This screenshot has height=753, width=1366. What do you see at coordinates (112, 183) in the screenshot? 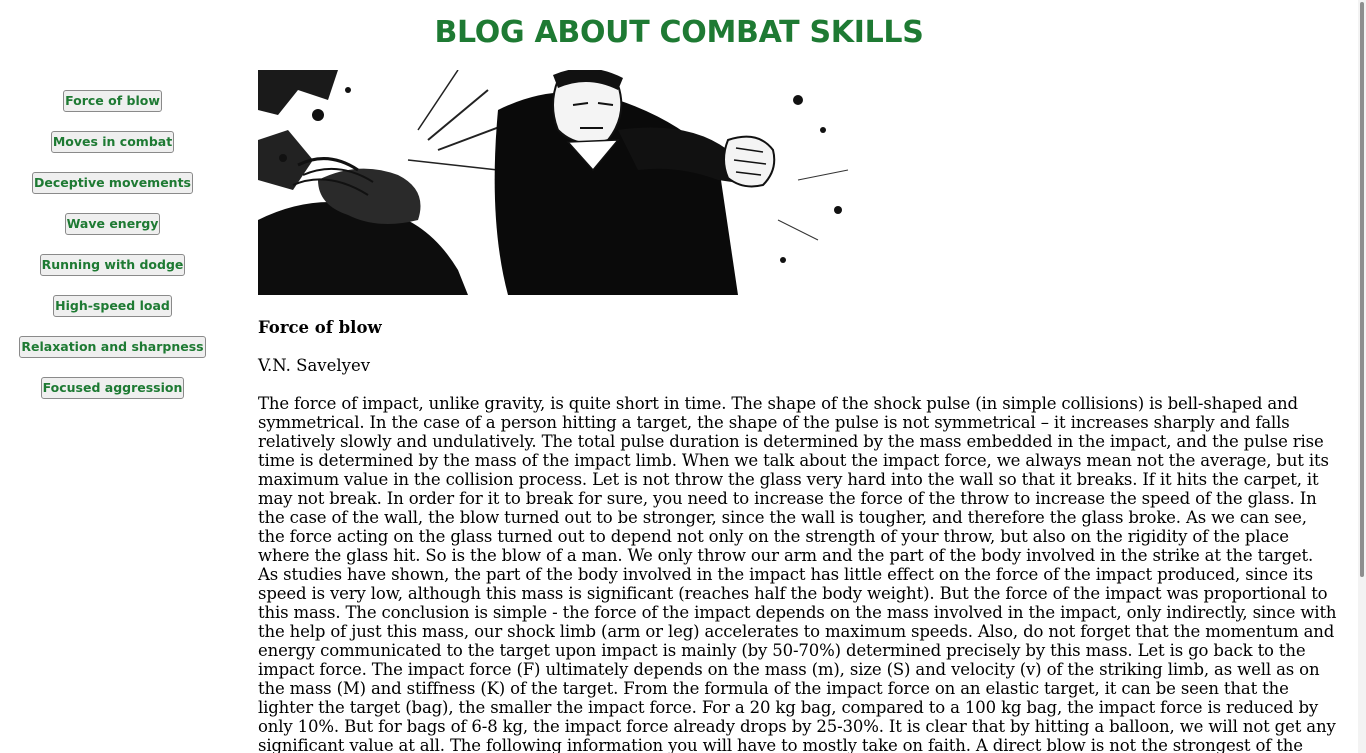
I see `nav-button-deceptive-movements: Deceptive movements` at bounding box center [112, 183].